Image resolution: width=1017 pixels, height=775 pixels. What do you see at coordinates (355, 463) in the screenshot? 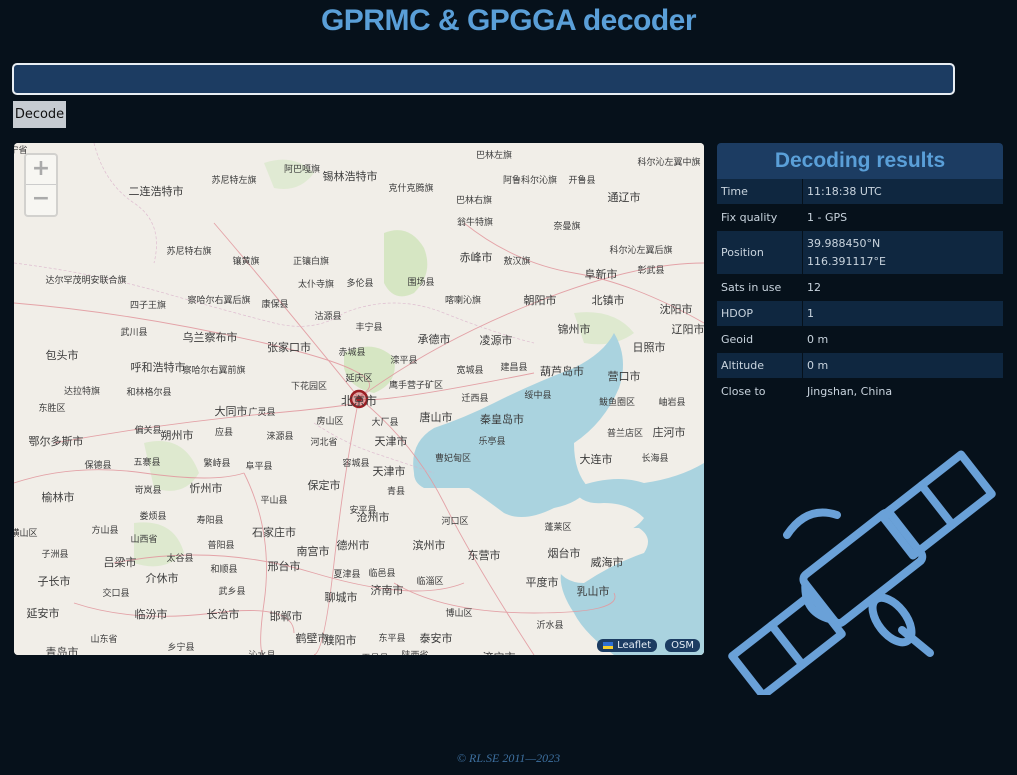
I see `map-place-label: 容城县` at bounding box center [355, 463].